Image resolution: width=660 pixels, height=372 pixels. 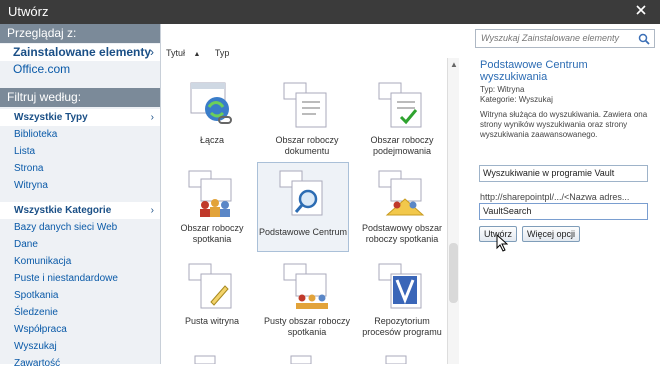 What do you see at coordinates (300, 359) in the screenshot?
I see `more-tiles-hint` at bounding box center [300, 359].